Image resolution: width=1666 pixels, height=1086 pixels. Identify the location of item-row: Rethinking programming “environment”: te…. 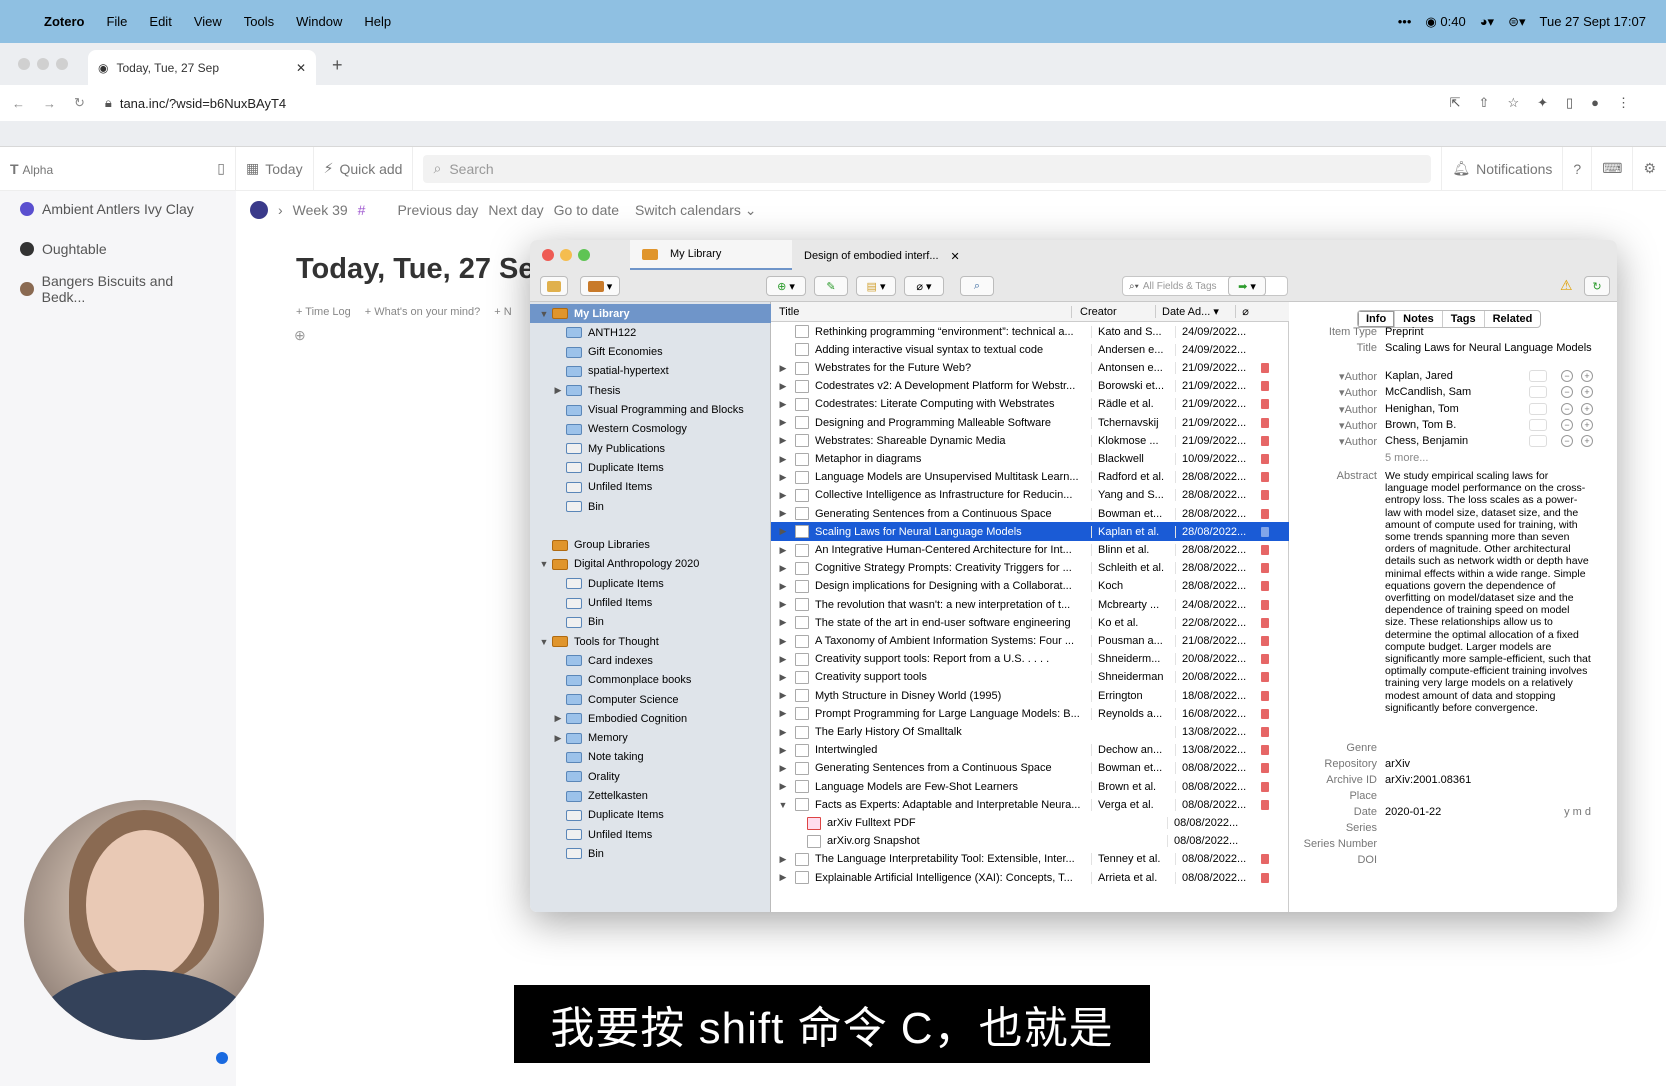
(1030, 331).